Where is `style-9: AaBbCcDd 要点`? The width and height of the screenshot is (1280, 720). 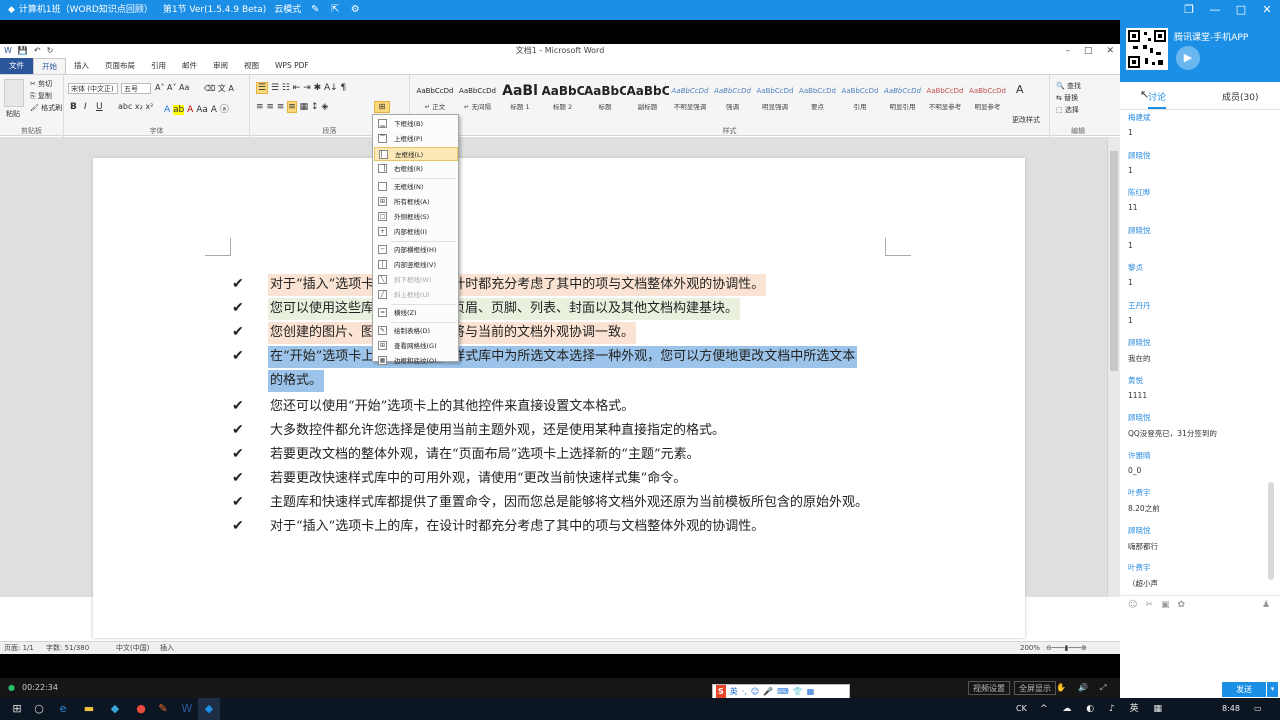
style-9: AaBbCcDd 要点 is located at coordinates (818, 99).